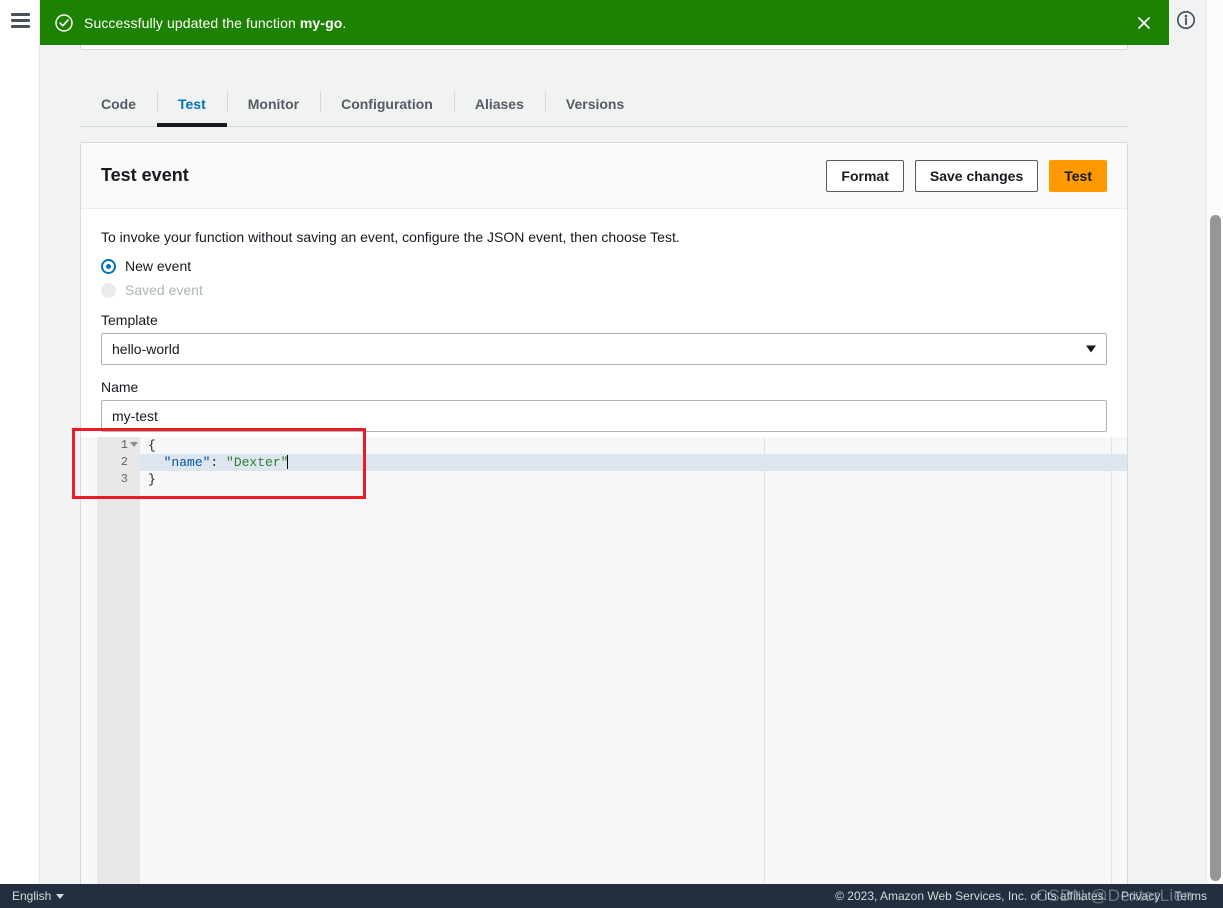  What do you see at coordinates (124, 462) in the screenshot?
I see `line-number: 2` at bounding box center [124, 462].